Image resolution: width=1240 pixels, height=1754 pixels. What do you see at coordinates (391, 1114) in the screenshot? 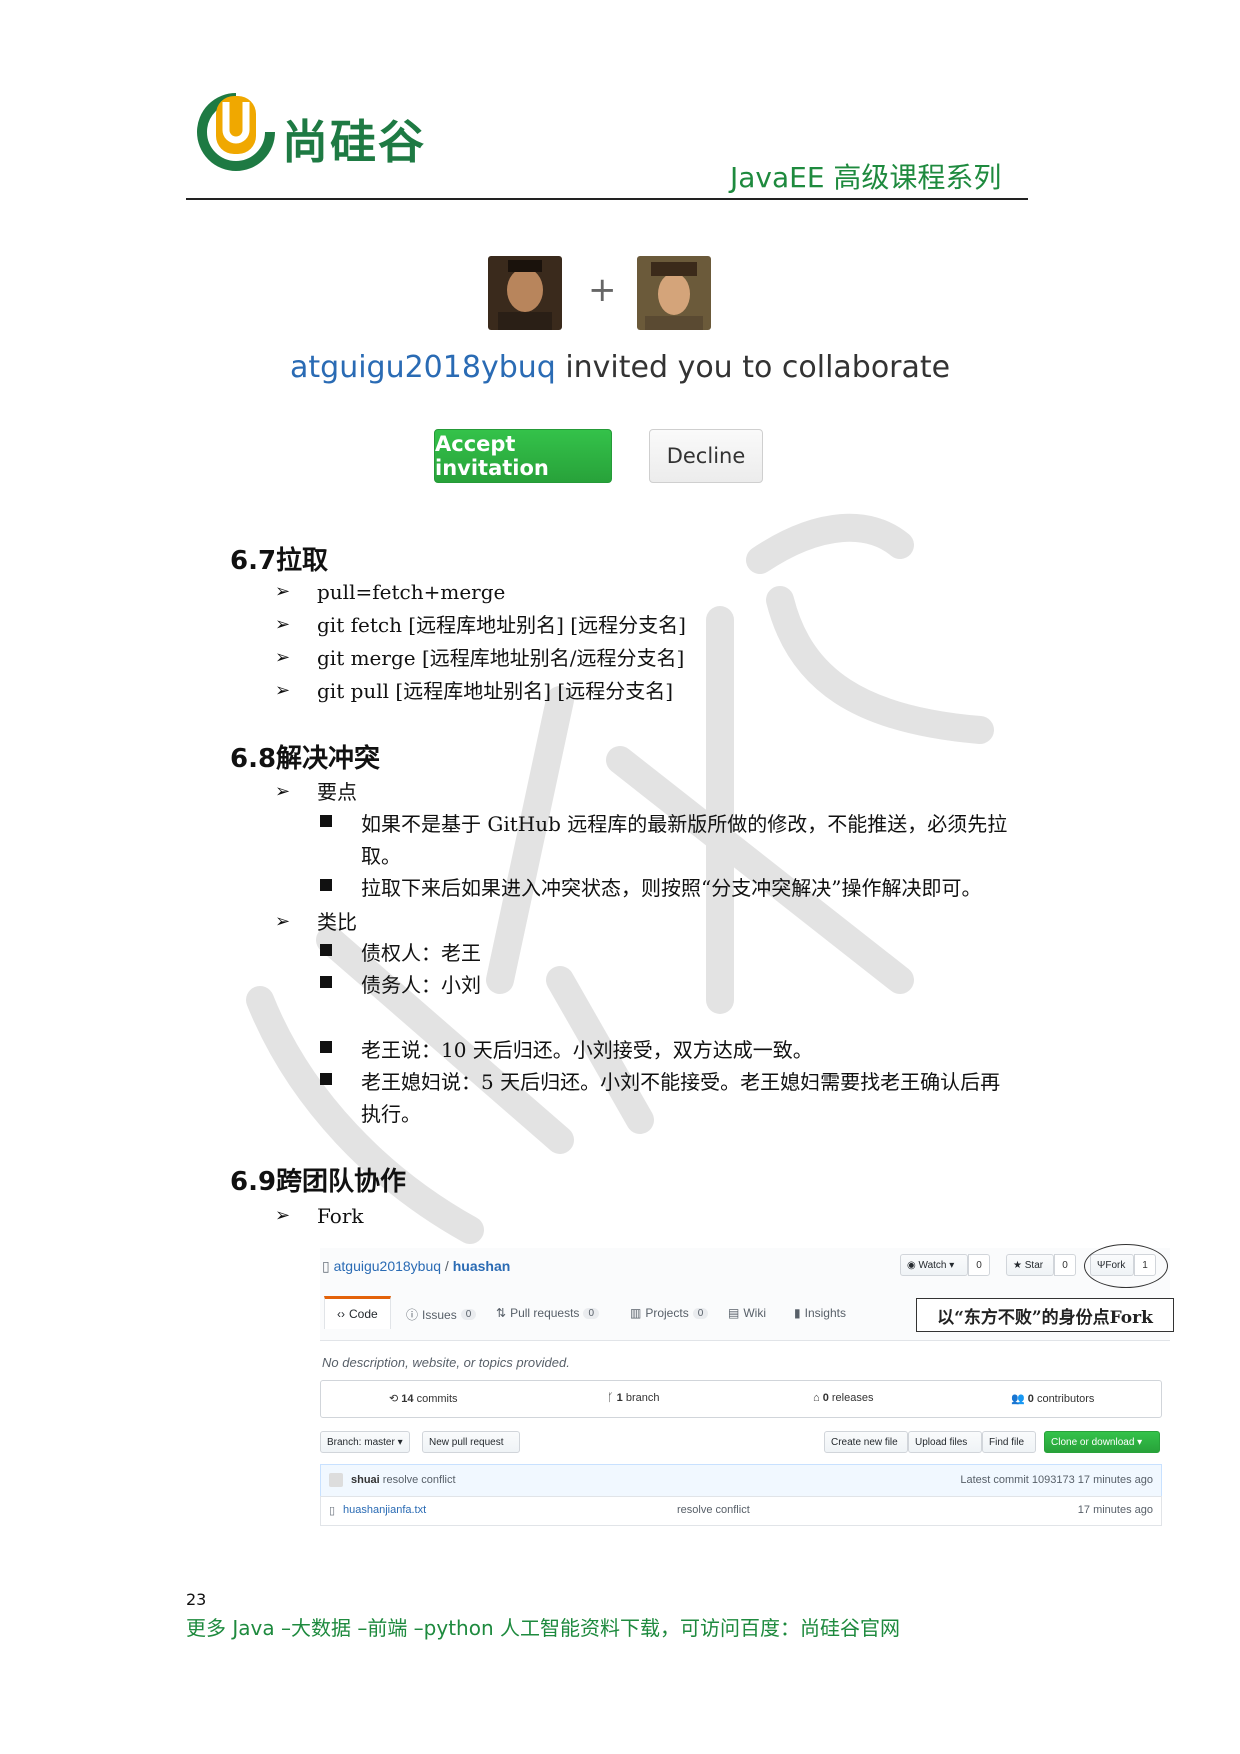
I see `analogy-4-line-2: 执行。` at bounding box center [391, 1114].